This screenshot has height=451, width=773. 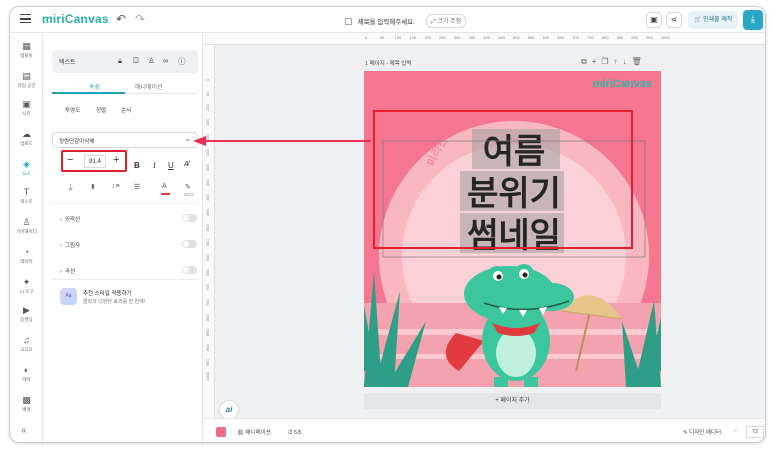 What do you see at coordinates (207, 167) in the screenshot?
I see `ruler-tick: 300` at bounding box center [207, 167].